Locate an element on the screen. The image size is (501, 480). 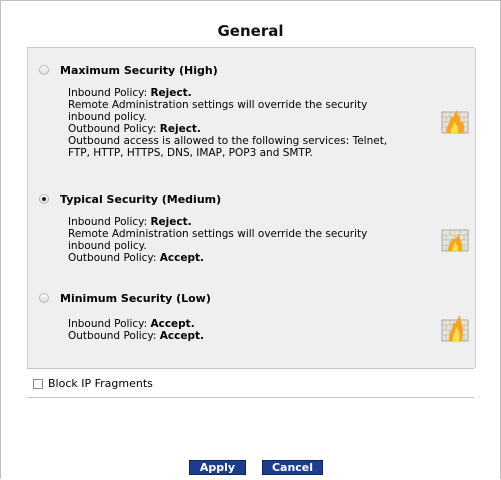
option-label: Maximum Security (High) is located at coordinates (139, 70).